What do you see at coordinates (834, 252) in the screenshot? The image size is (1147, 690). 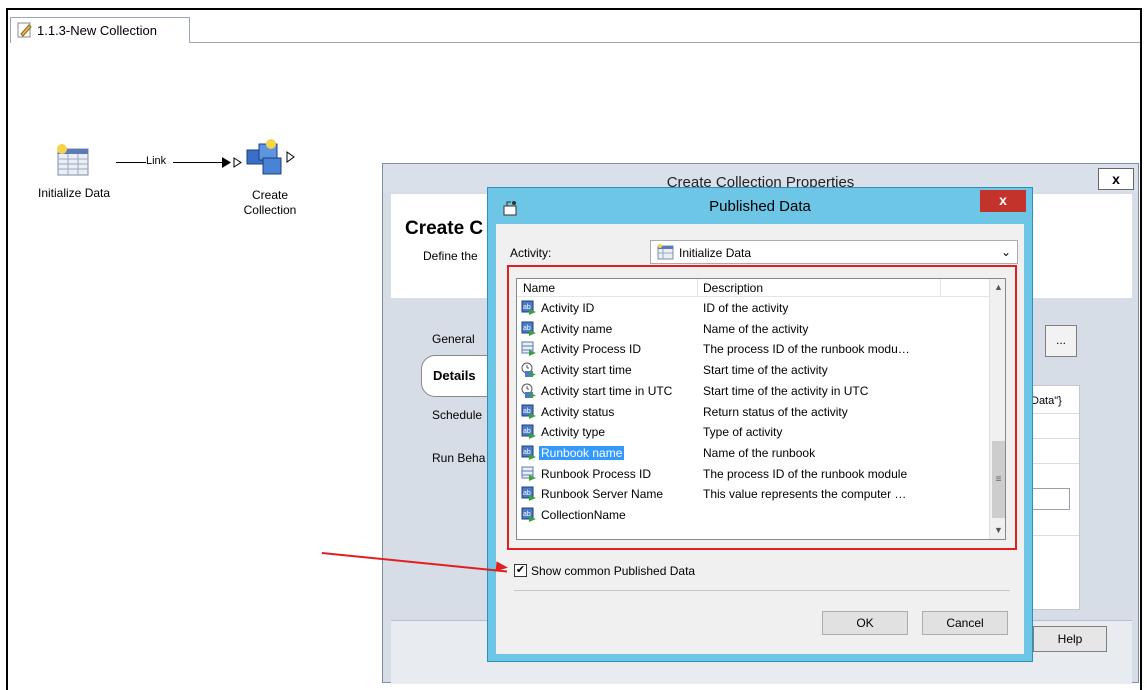 I see `activity-select: Initialize Data ⌄` at bounding box center [834, 252].